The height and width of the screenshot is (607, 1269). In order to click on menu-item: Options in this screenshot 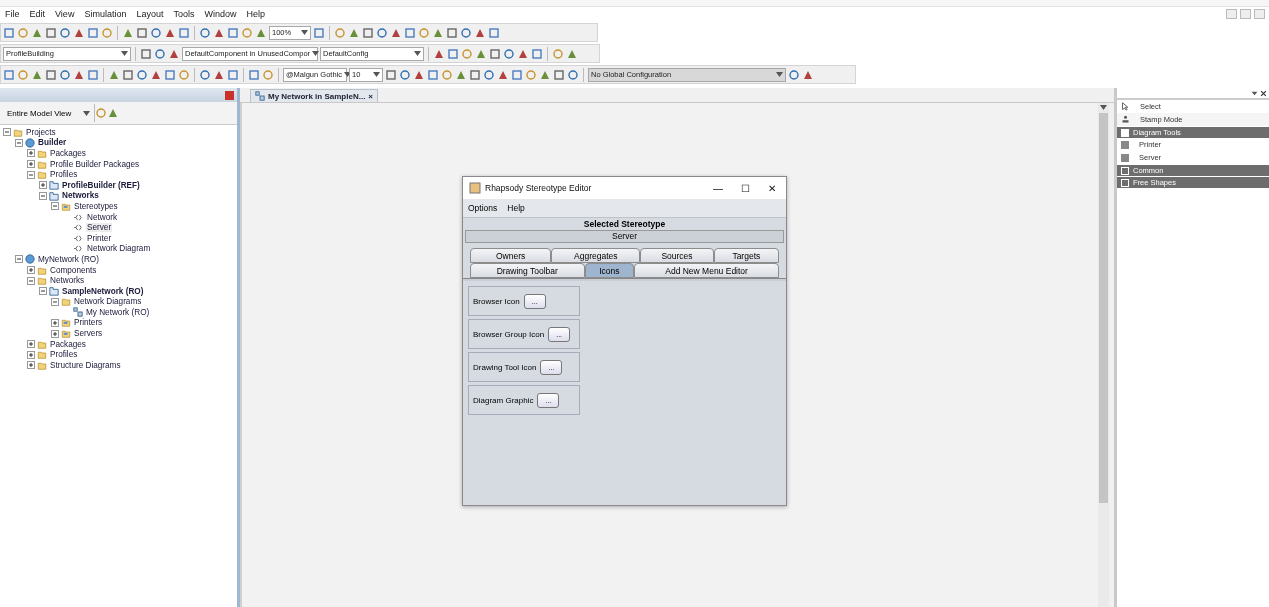, I will do `click(483, 208)`.